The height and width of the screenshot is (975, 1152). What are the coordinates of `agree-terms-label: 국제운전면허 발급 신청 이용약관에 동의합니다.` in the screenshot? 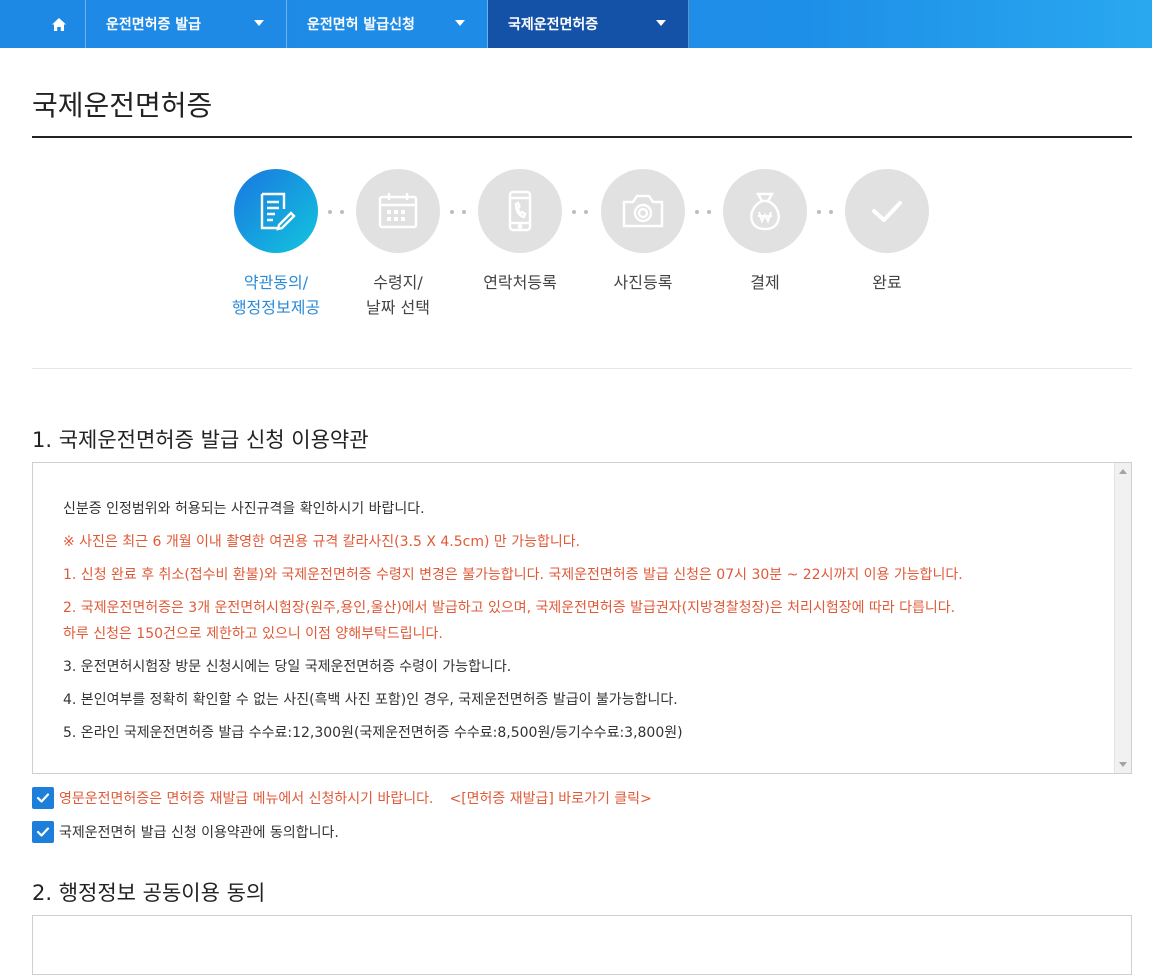 It's located at (199, 833).